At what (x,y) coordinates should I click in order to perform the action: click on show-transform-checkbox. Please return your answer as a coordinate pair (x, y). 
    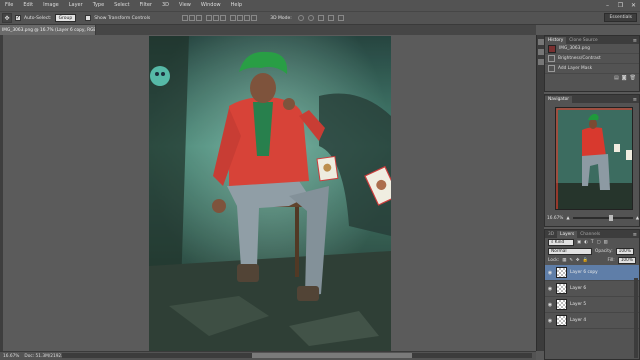
    Looking at the image, I should click on (88, 18).